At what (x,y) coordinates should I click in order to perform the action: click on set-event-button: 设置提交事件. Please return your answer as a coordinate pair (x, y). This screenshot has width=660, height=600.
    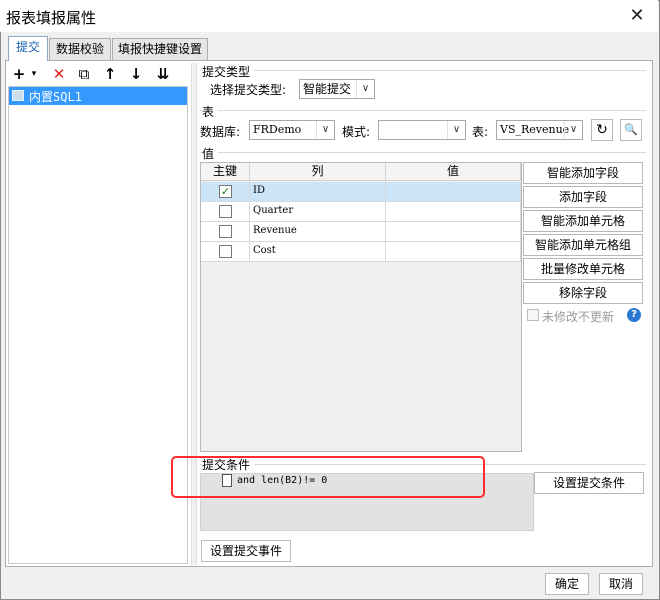
    Looking at the image, I should click on (246, 551).